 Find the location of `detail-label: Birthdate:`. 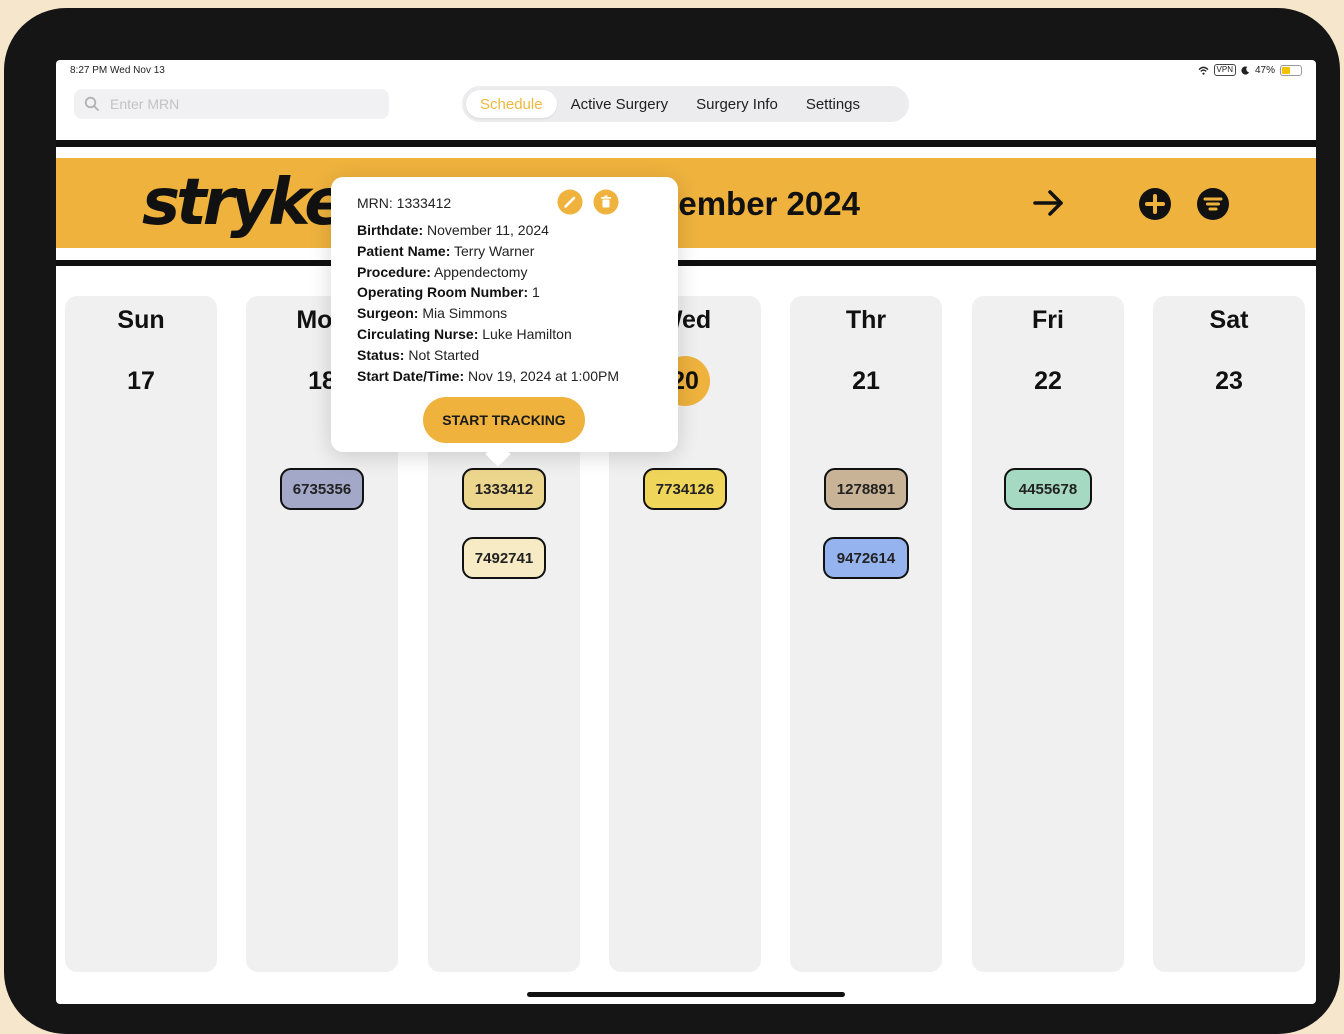

detail-label: Birthdate: is located at coordinates (390, 230).